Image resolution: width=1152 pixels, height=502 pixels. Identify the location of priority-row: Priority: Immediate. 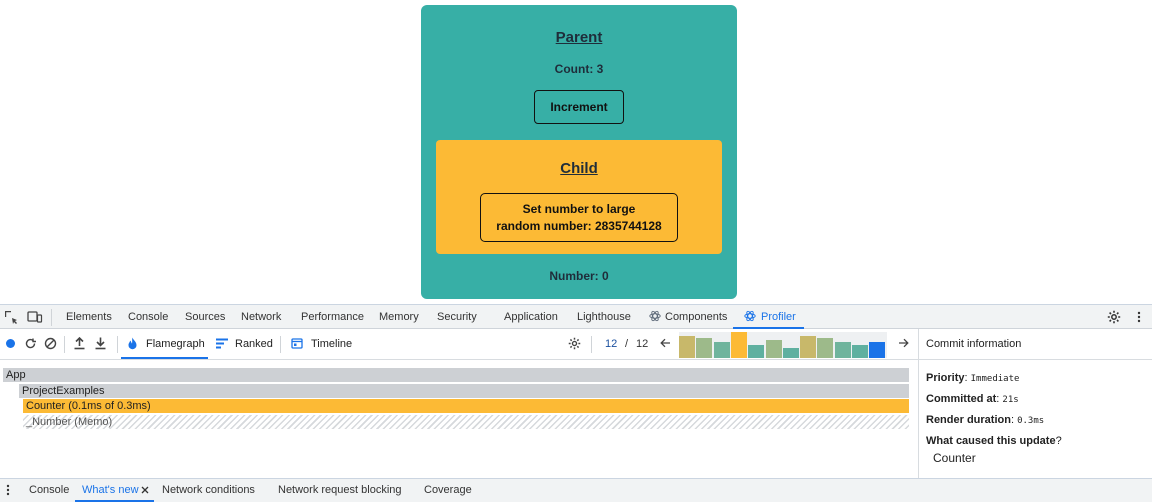
(973, 378).